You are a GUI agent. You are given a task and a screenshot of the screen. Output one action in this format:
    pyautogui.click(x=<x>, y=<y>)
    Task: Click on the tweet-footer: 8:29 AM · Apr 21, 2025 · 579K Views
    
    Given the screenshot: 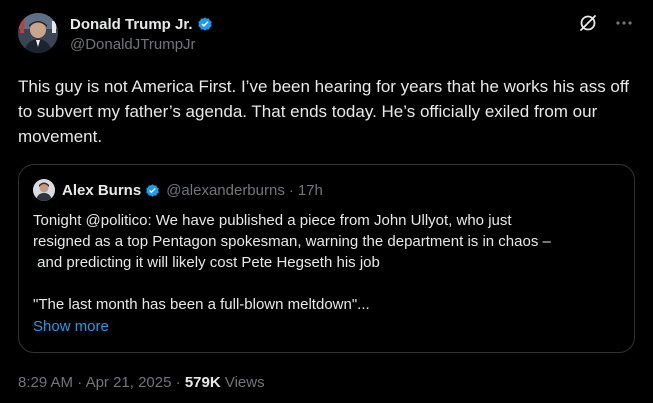 What is the action you would take?
    pyautogui.click(x=141, y=382)
    